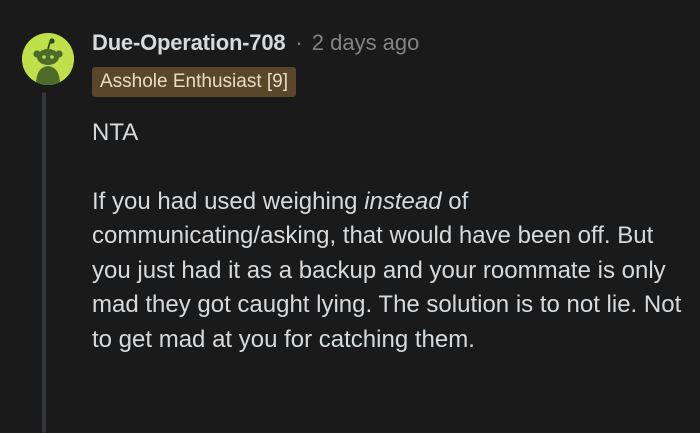 The height and width of the screenshot is (433, 700). Describe the element at coordinates (366, 43) in the screenshot. I see `timestamp-link: 2 days ago` at that location.